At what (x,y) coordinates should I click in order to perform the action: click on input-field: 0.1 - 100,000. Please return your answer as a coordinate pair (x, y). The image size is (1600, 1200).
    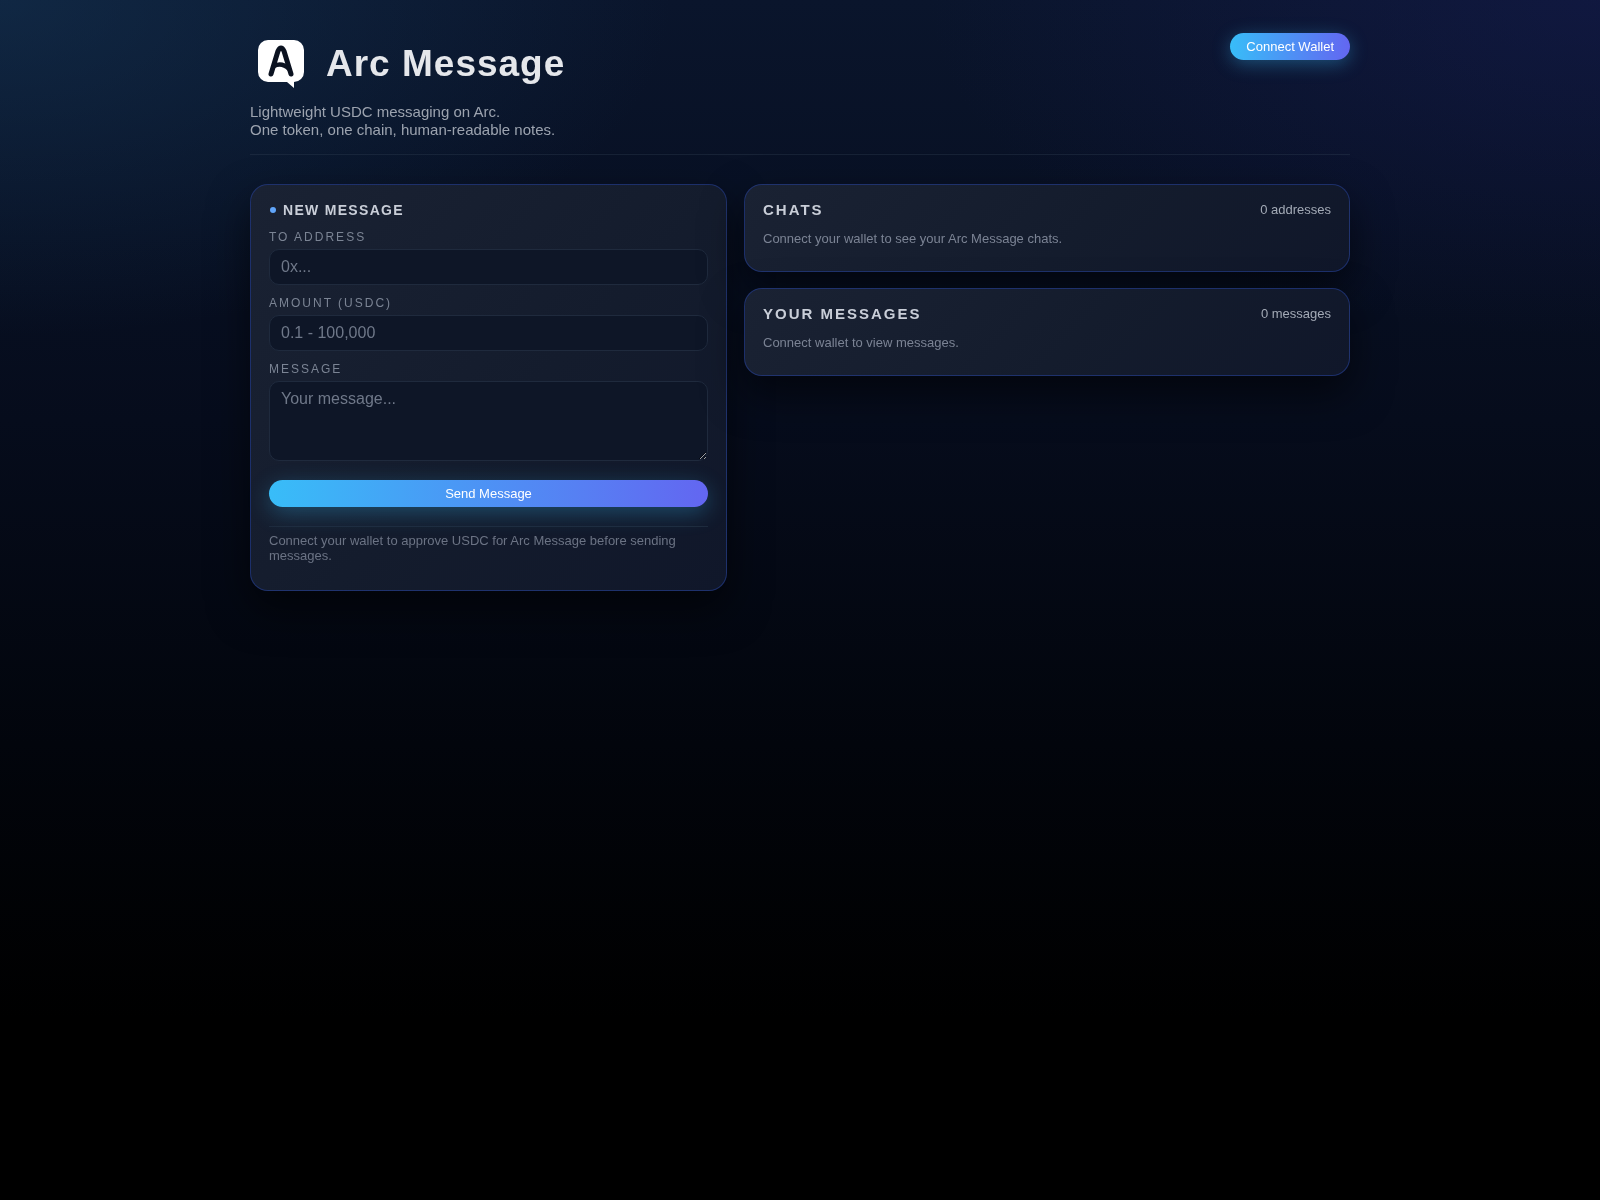
    Looking at the image, I should click on (488, 333).